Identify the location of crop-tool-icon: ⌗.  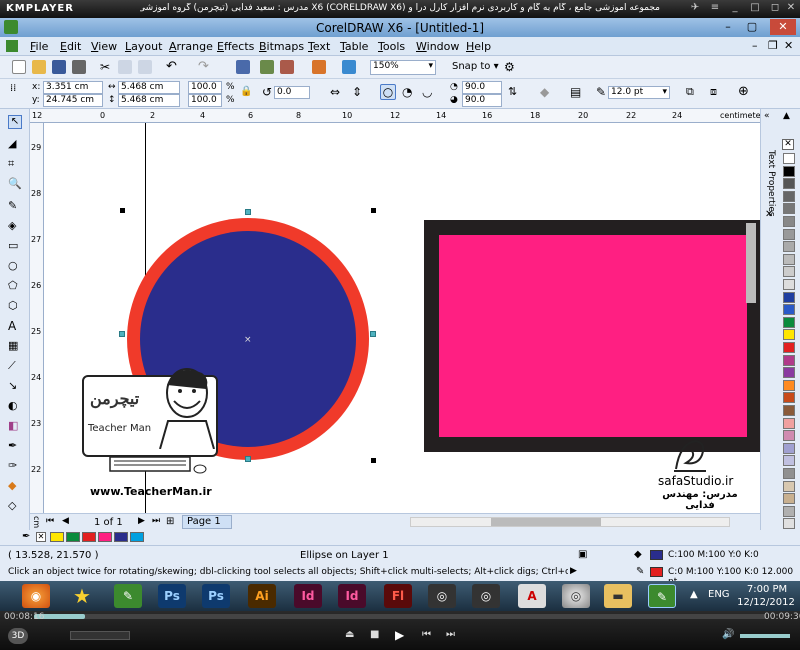
(15, 164).